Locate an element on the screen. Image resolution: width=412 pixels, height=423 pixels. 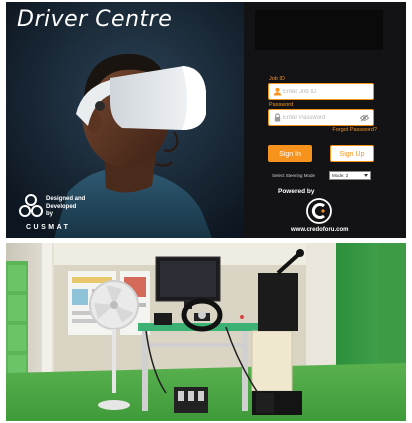
forgot-password-link: Forgot Password? is located at coordinates (354, 130).